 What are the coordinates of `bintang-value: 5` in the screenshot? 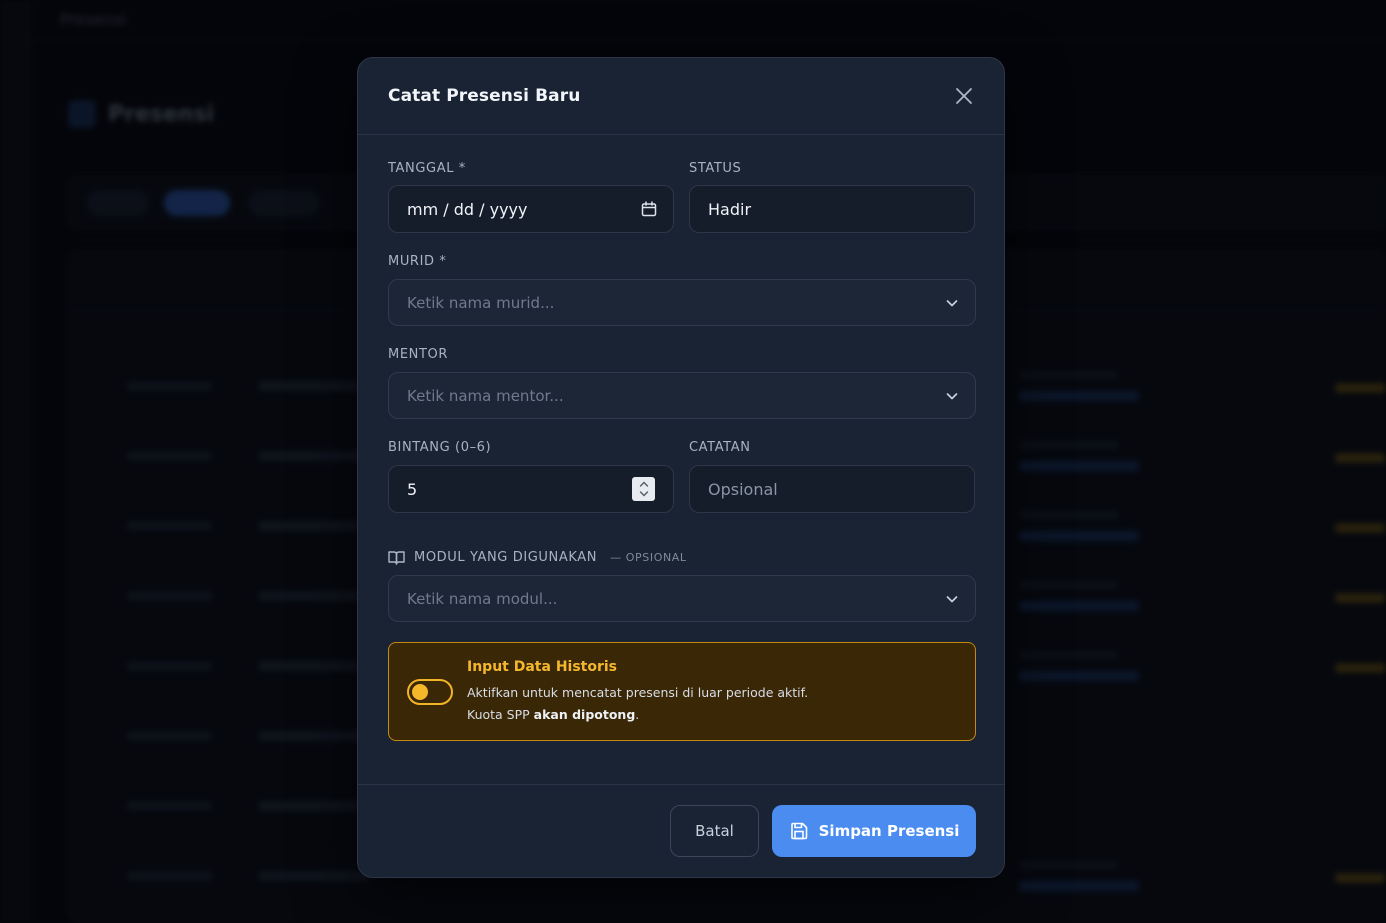 It's located at (412, 489).